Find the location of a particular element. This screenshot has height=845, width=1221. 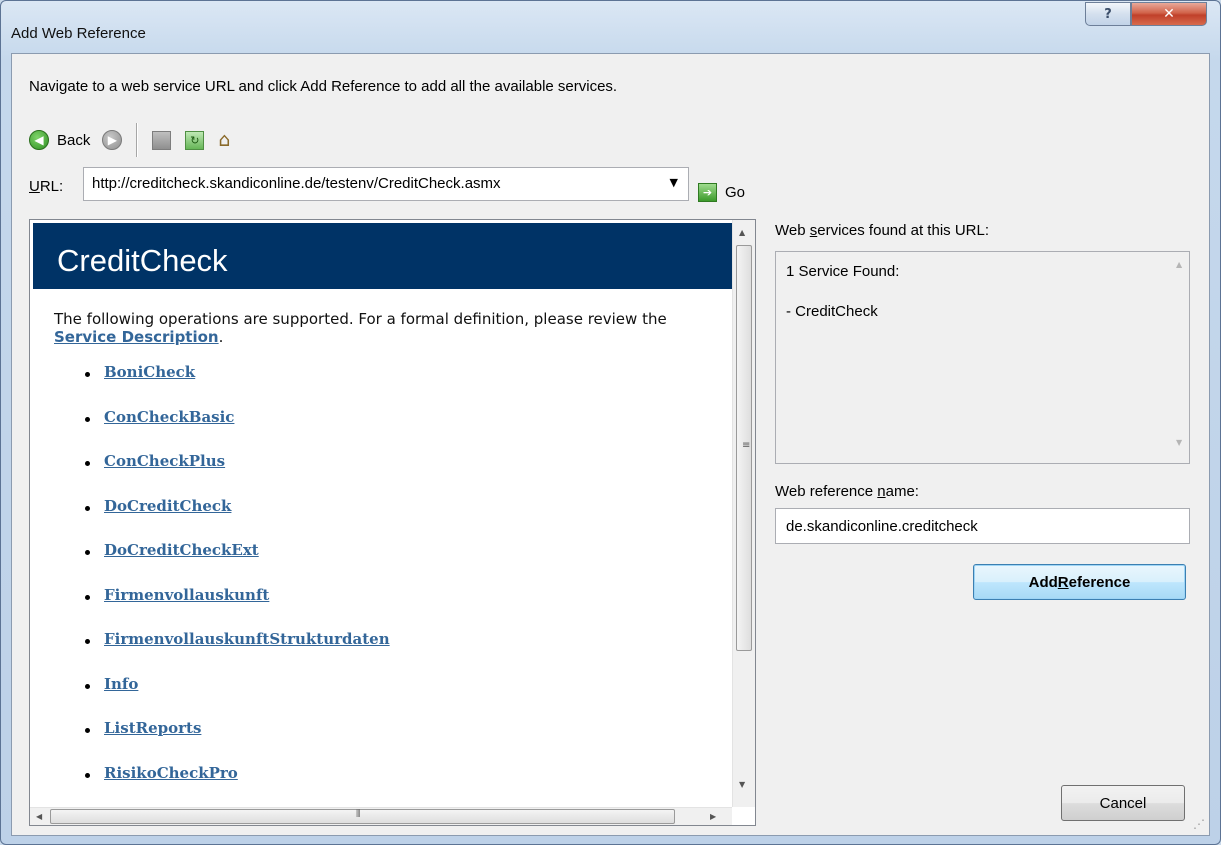

horizontal-scroll-thumb: ⦀ is located at coordinates (362, 816).